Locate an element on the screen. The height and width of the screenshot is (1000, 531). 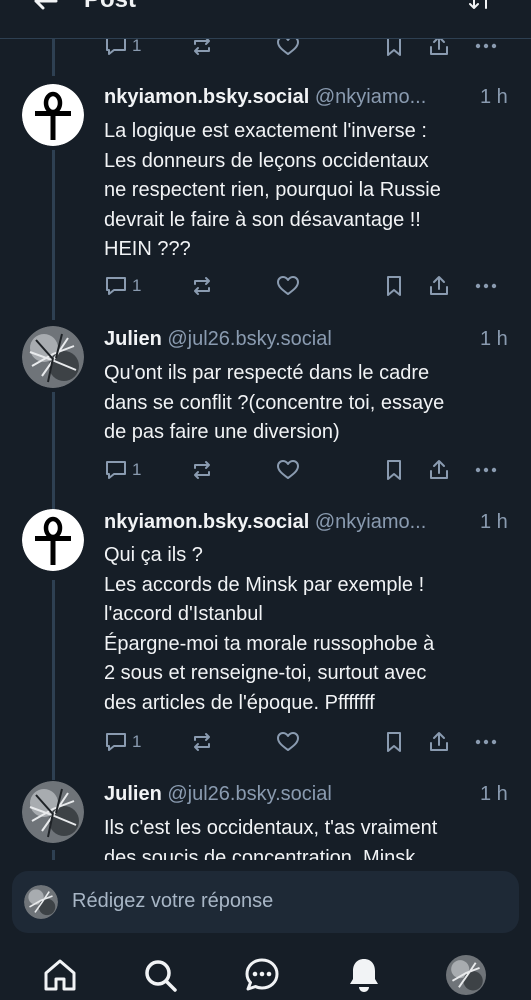
text-line: dans se conflit ?(concentre toi, essaye is located at coordinates (274, 402).